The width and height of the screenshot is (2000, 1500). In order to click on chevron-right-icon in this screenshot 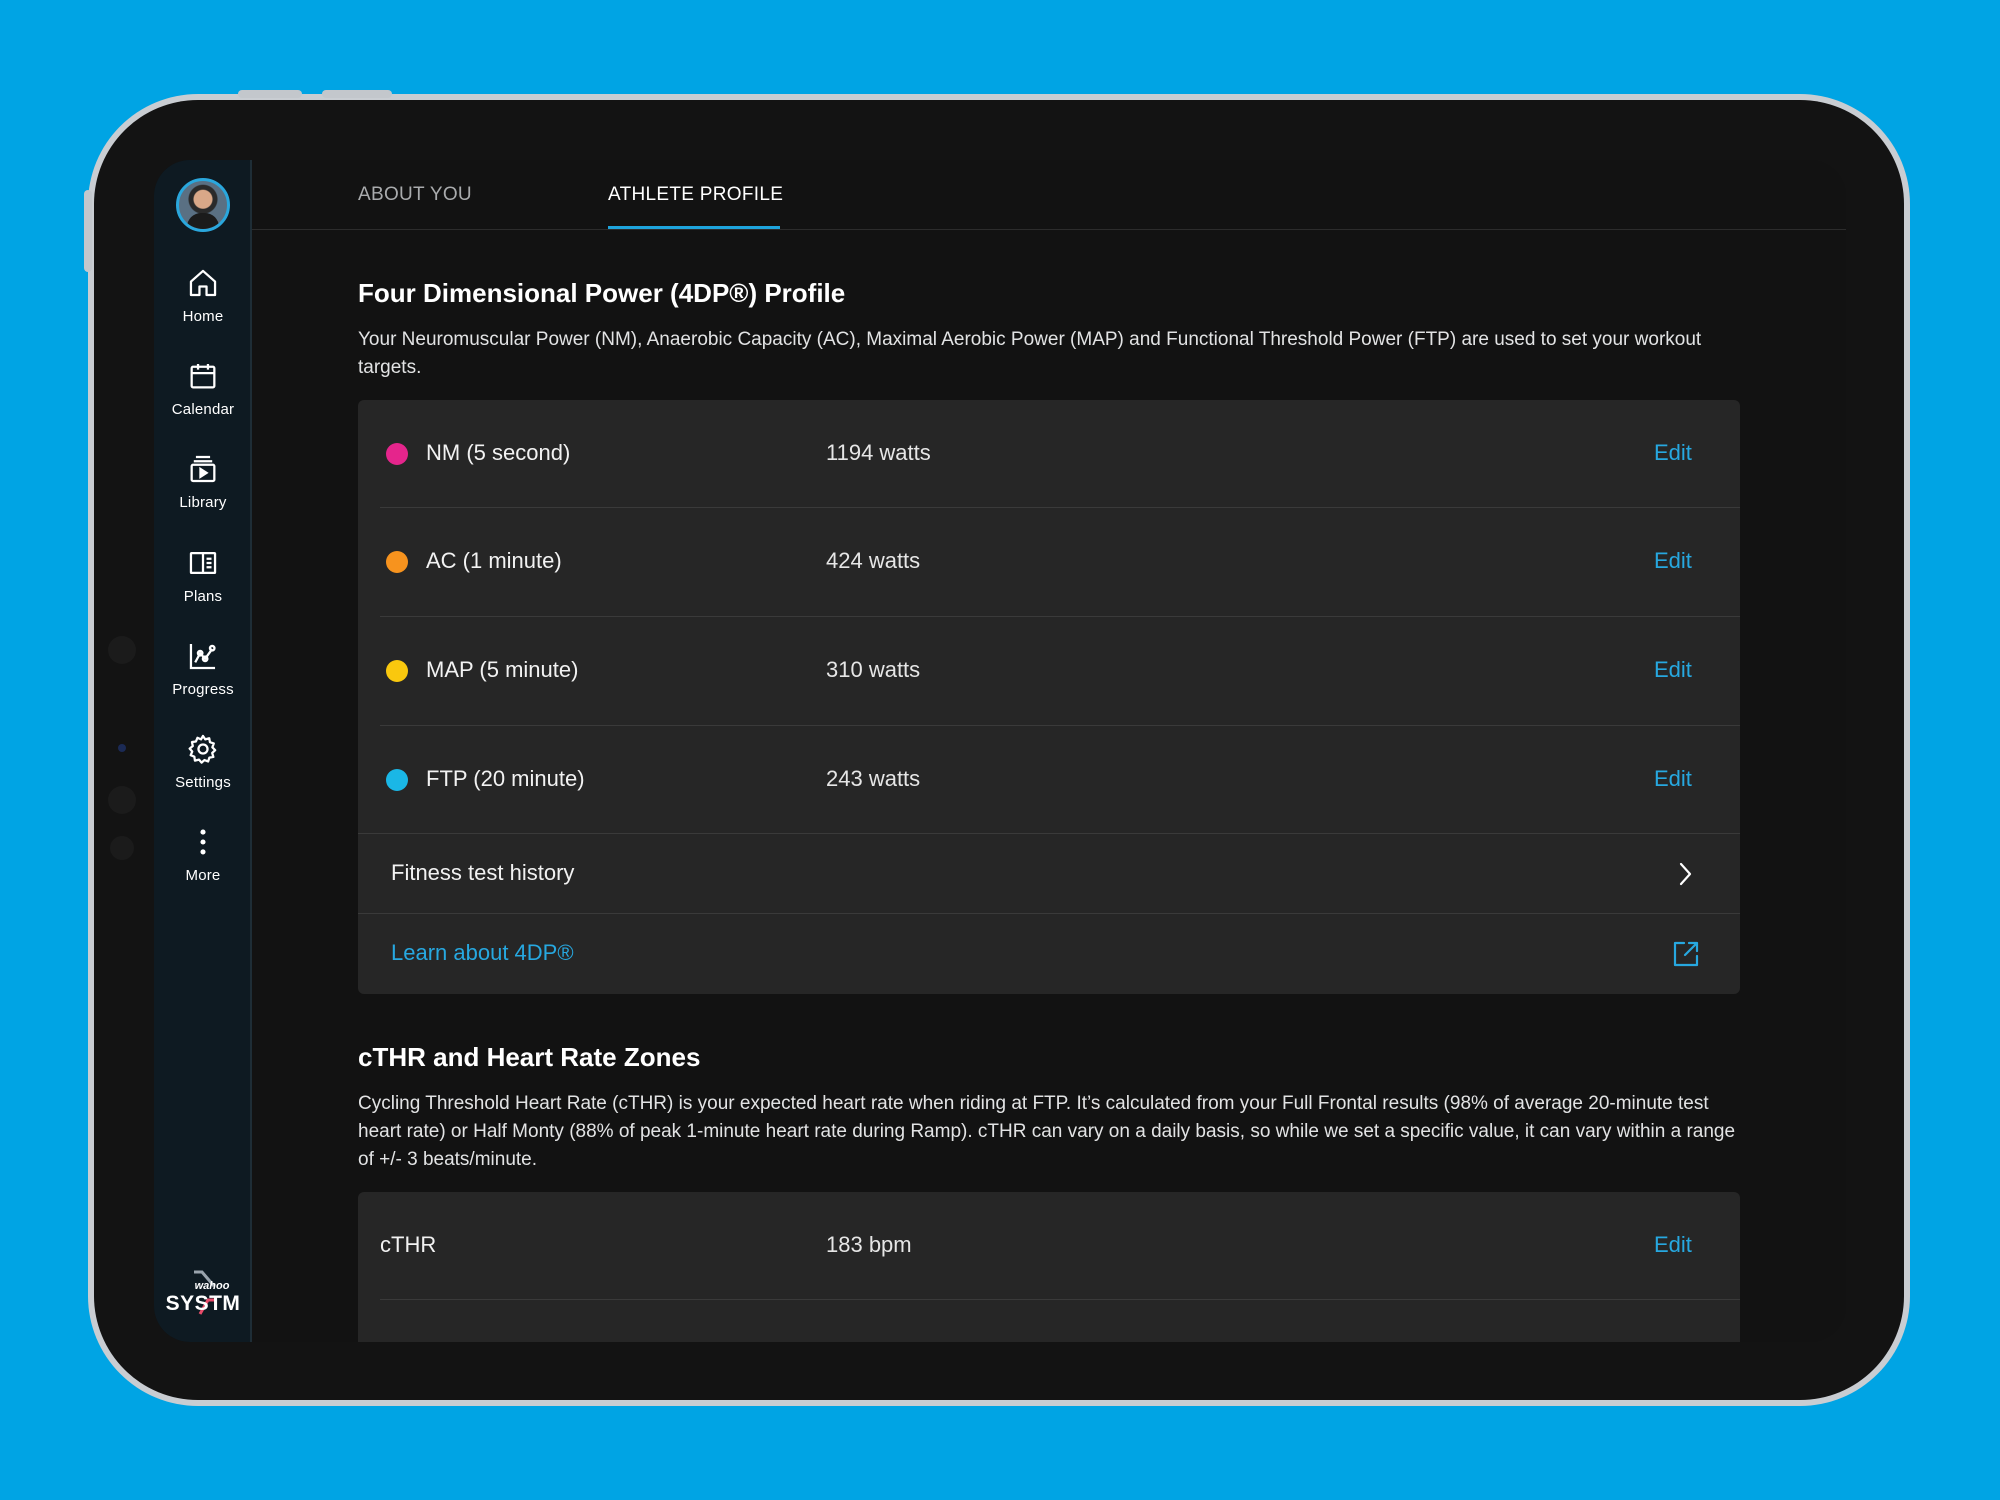, I will do `click(1685, 874)`.